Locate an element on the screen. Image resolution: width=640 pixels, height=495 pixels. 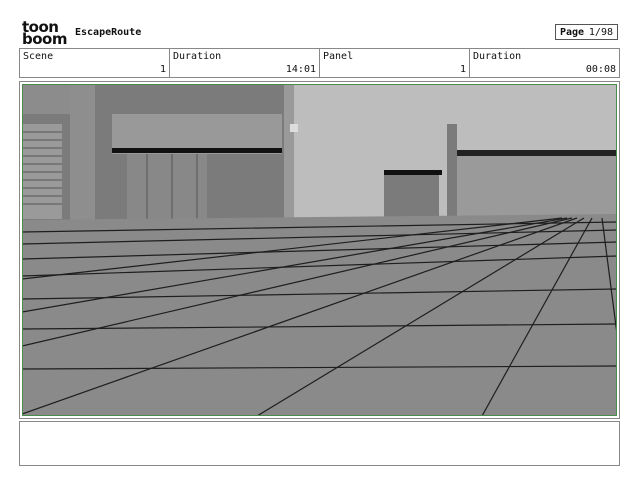
info-scene-duration-label: Duration is located at coordinates (197, 56).